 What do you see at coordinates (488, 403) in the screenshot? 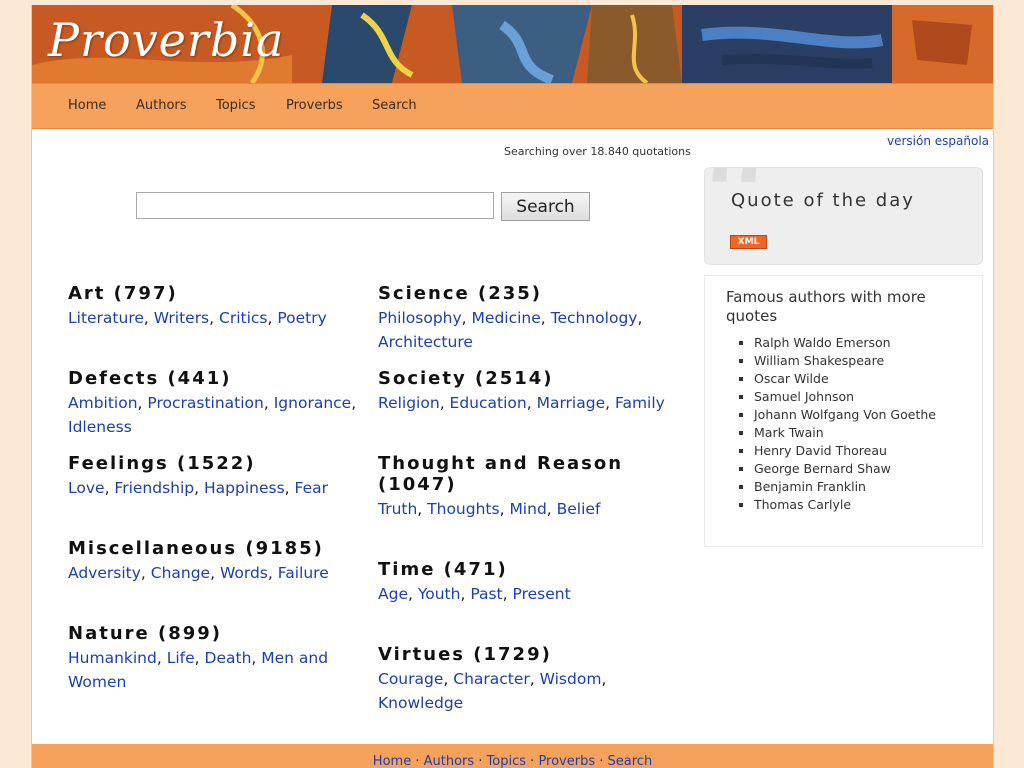
I see `topic-link: Education` at bounding box center [488, 403].